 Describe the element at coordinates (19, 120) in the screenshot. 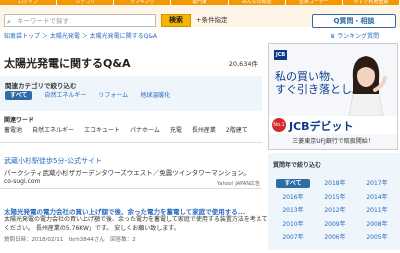

I see `related-words-heading: 関連ワード` at that location.